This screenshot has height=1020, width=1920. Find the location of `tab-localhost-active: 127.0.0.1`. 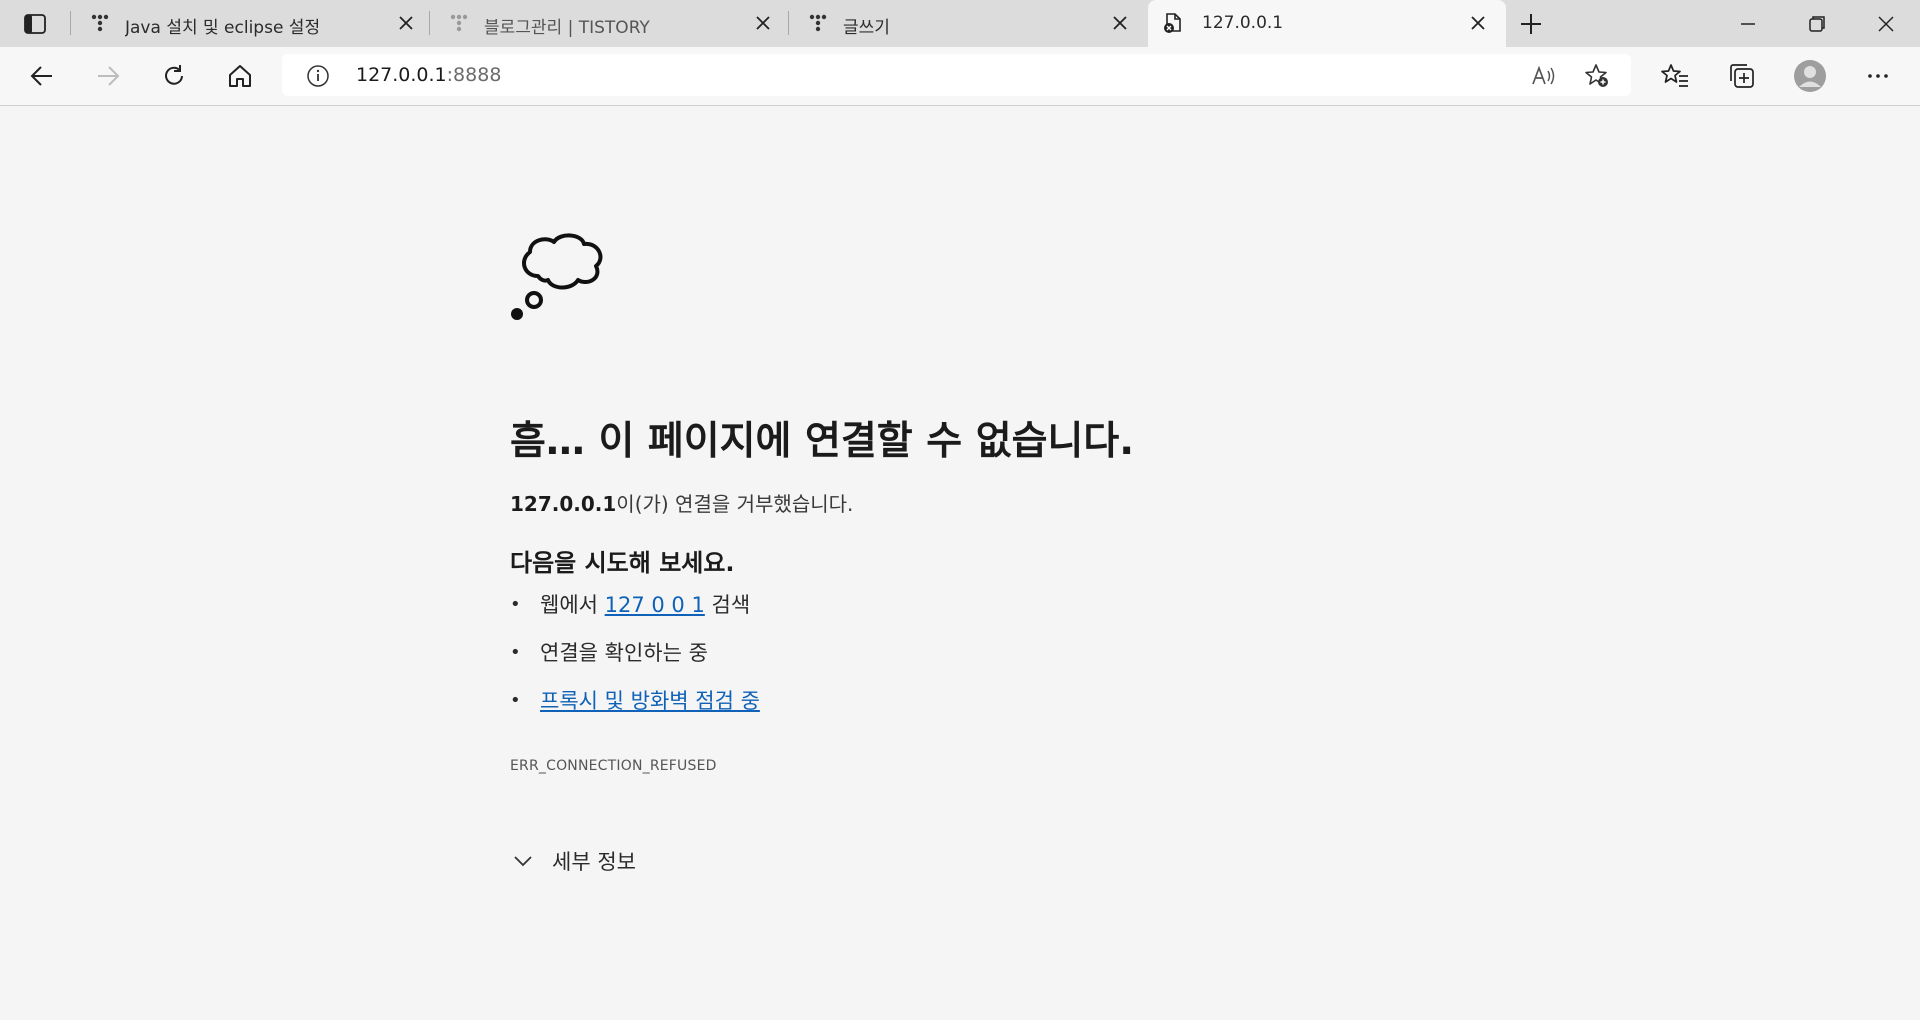

tab-localhost-active: 127.0.0.1 is located at coordinates (1327, 23).